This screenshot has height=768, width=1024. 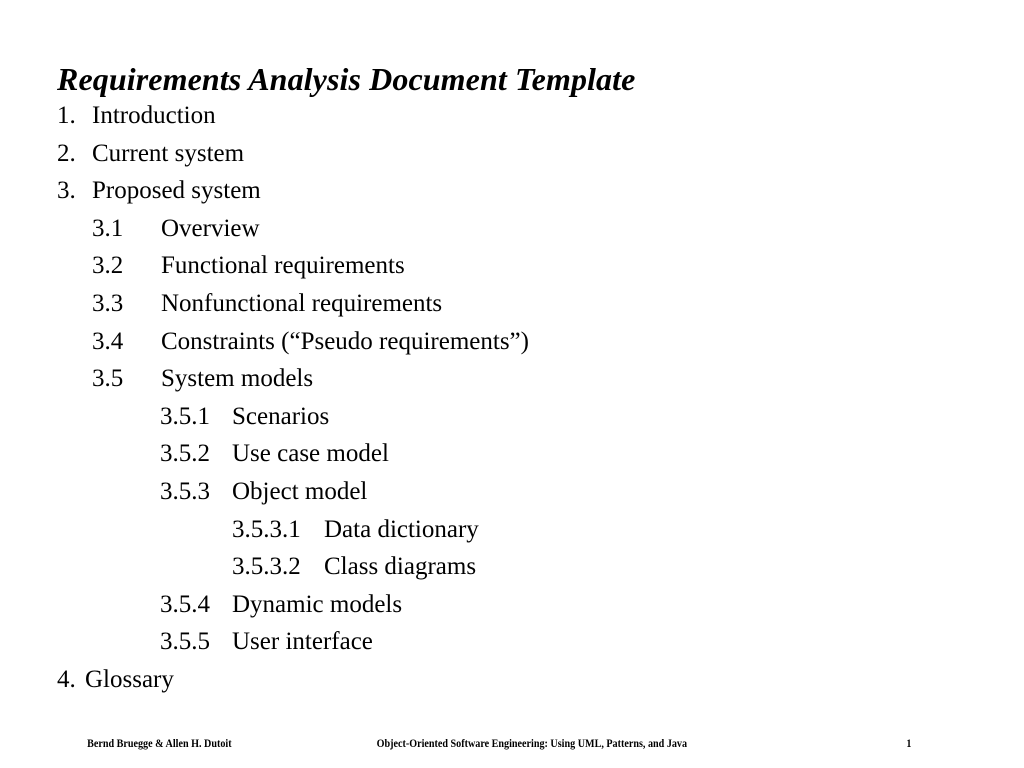 What do you see at coordinates (66, 153) in the screenshot?
I see `outline-item-number: 2.` at bounding box center [66, 153].